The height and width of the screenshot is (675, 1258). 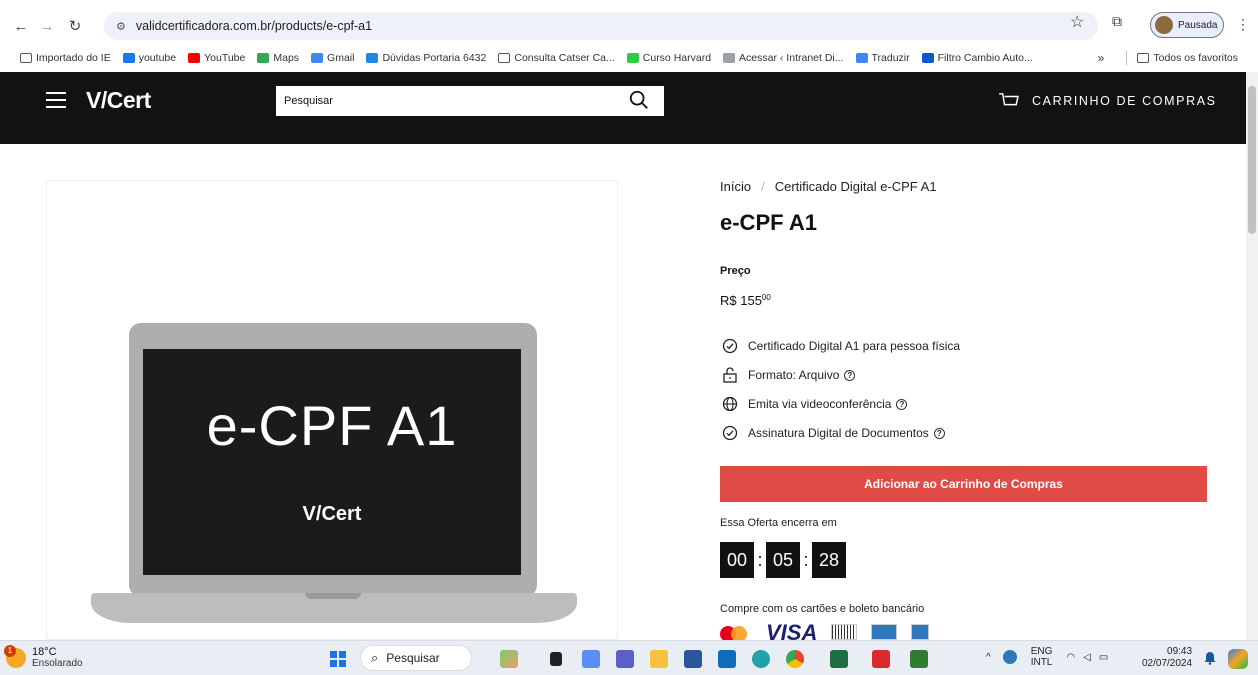 What do you see at coordinates (988, 657) in the screenshot?
I see `chevron-up-icon: ^` at bounding box center [988, 657].